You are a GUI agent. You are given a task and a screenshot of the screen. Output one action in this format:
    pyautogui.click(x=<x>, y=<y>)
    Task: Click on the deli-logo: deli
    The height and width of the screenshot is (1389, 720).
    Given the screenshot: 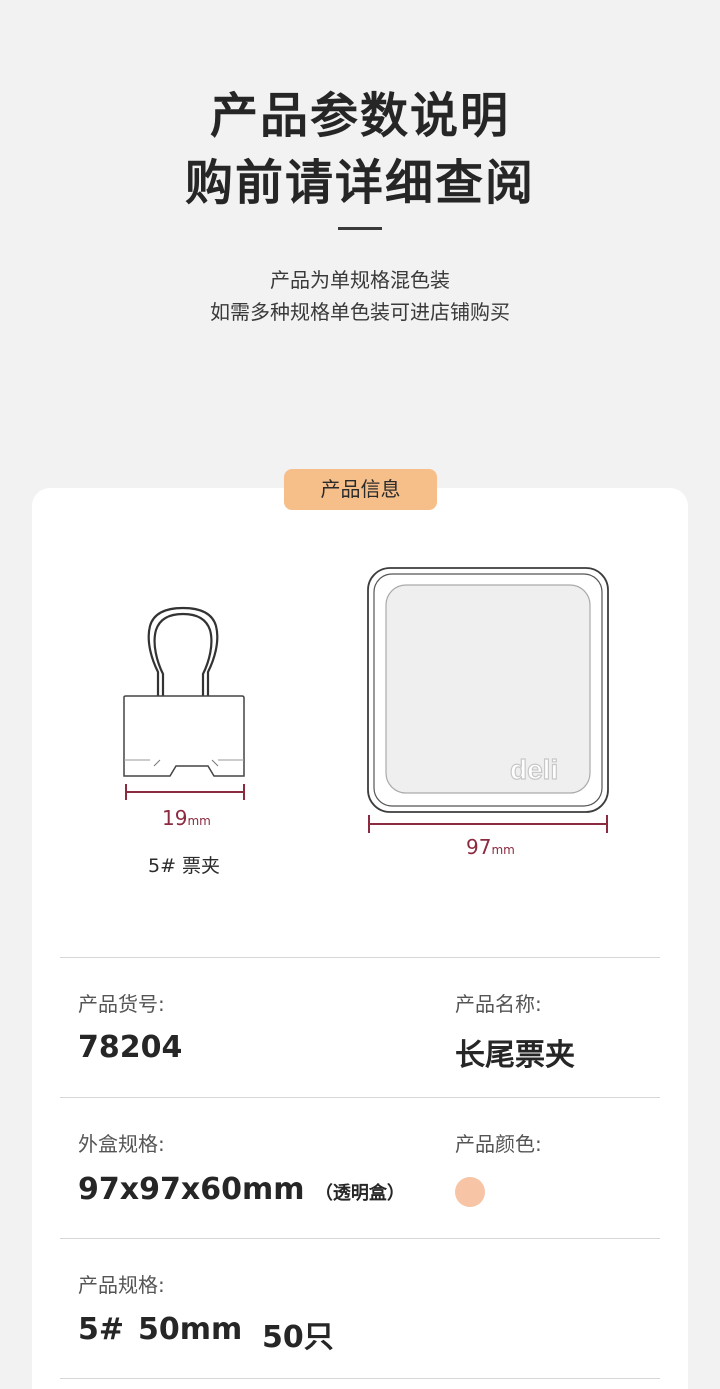 What is the action you would take?
    pyautogui.click(x=534, y=769)
    